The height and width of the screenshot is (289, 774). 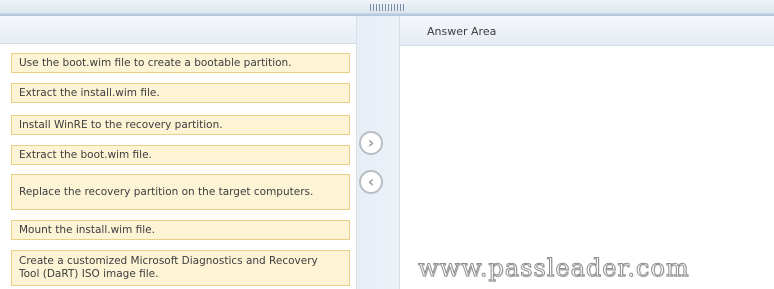 What do you see at coordinates (554, 268) in the screenshot?
I see `watermark-text: www.passleader.com` at bounding box center [554, 268].